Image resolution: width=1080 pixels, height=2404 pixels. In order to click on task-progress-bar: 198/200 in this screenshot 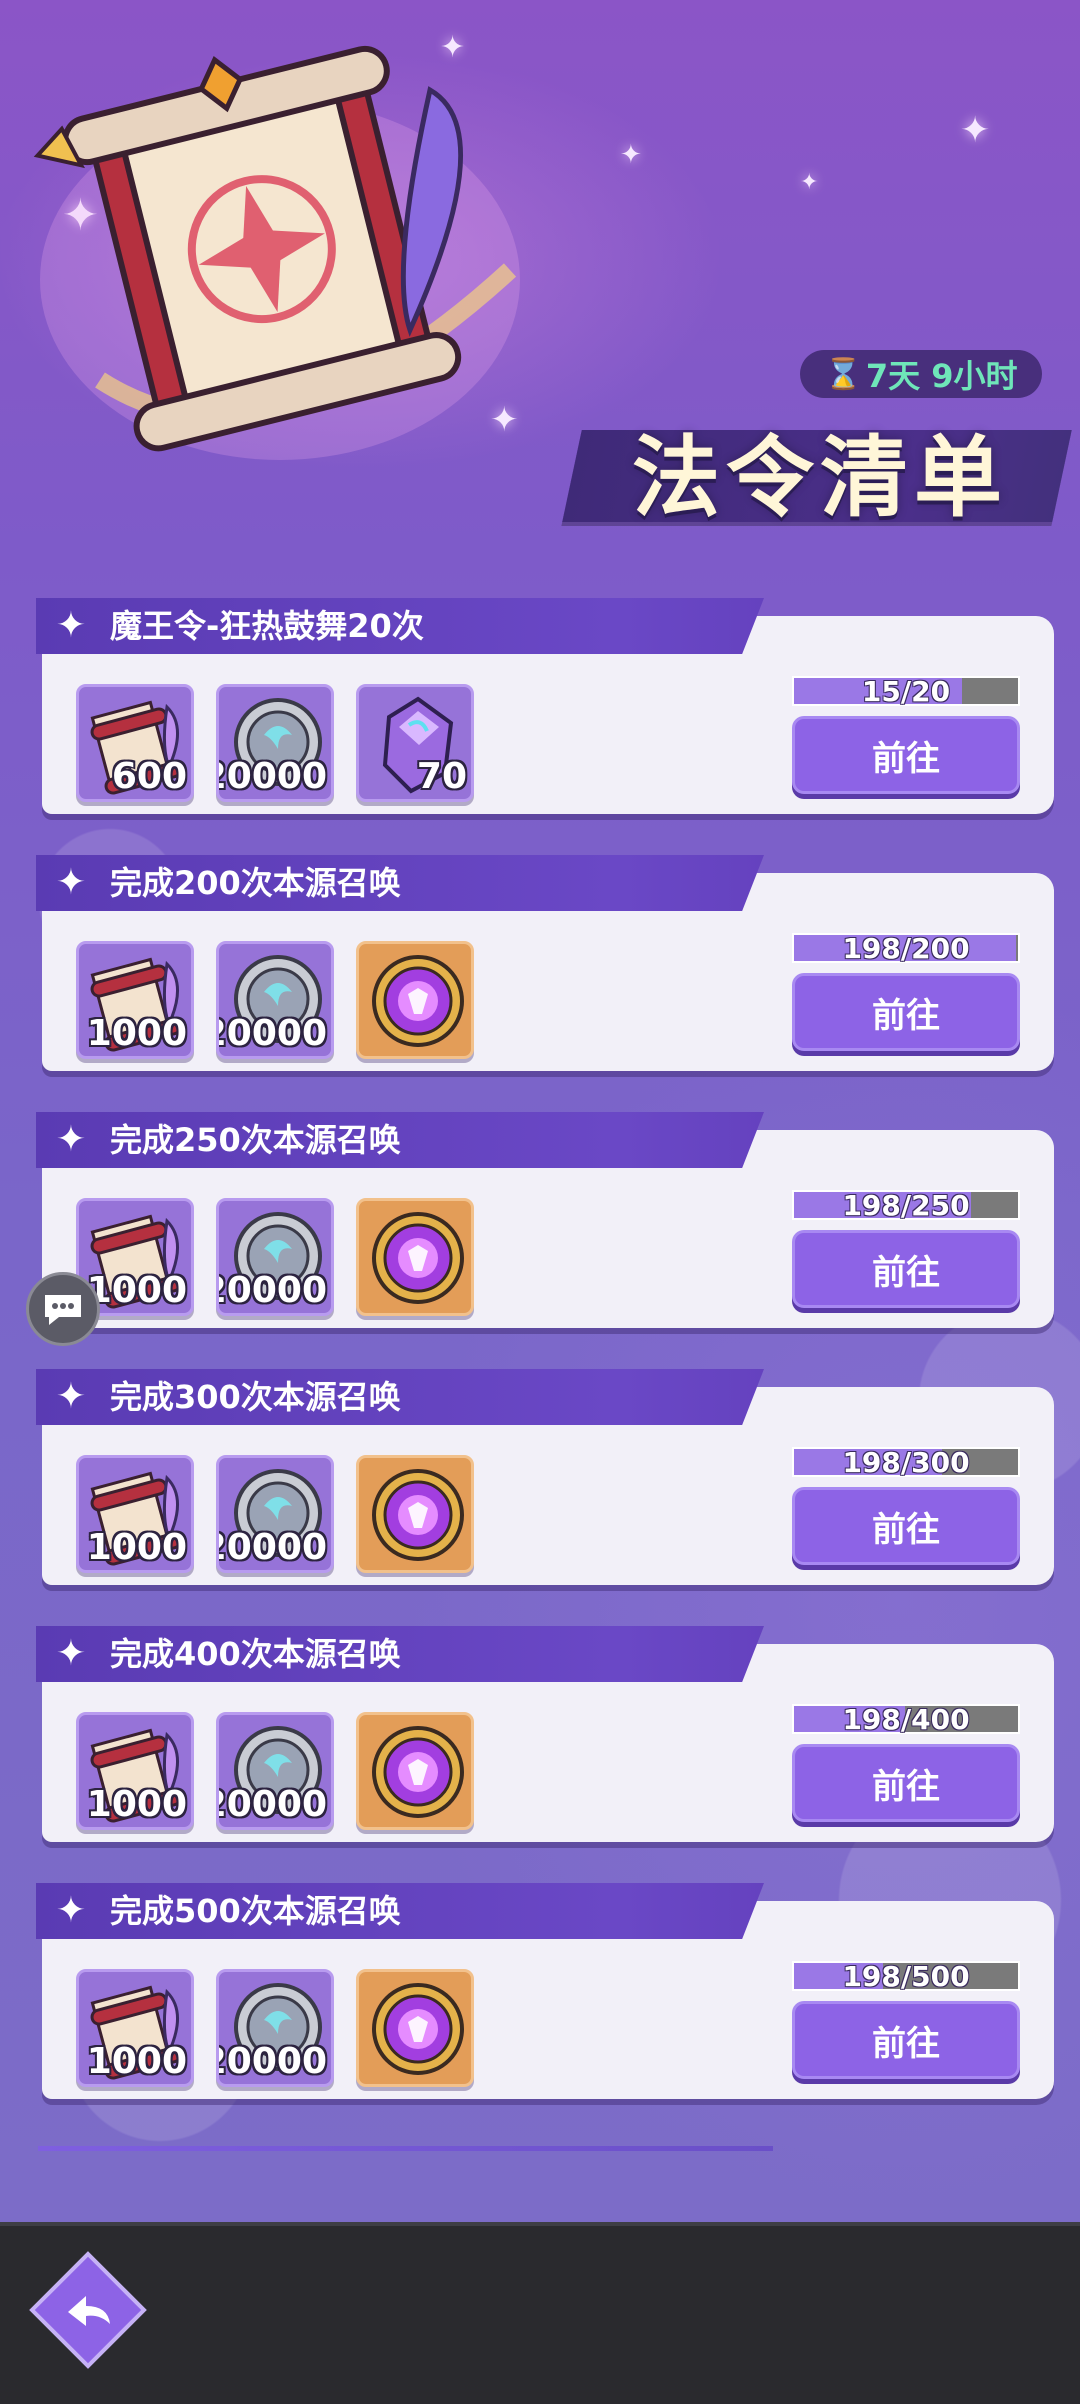, I will do `click(906, 948)`.